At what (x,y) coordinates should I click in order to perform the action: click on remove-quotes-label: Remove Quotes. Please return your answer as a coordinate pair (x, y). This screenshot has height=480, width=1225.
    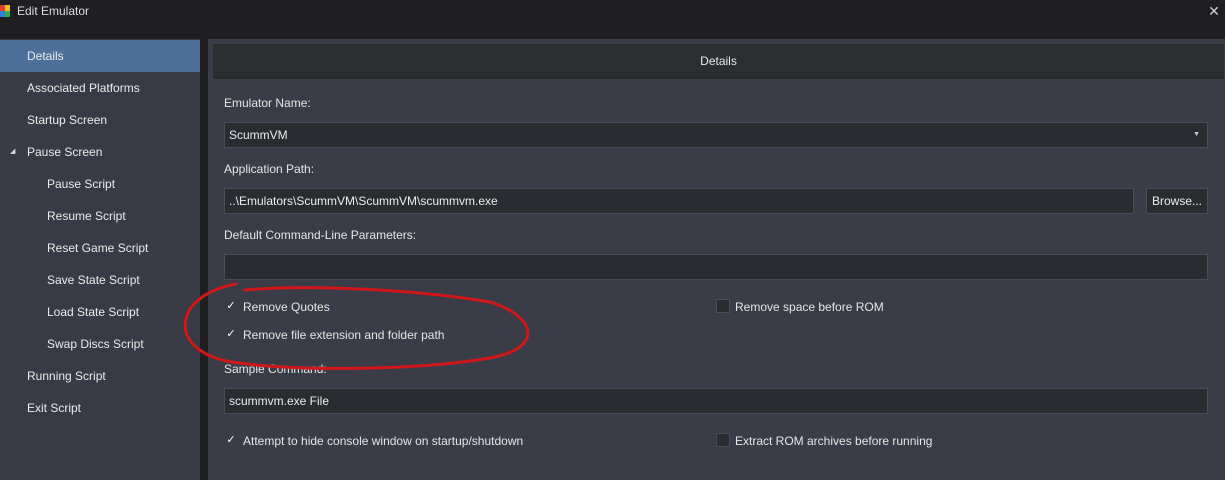
    Looking at the image, I should click on (286, 307).